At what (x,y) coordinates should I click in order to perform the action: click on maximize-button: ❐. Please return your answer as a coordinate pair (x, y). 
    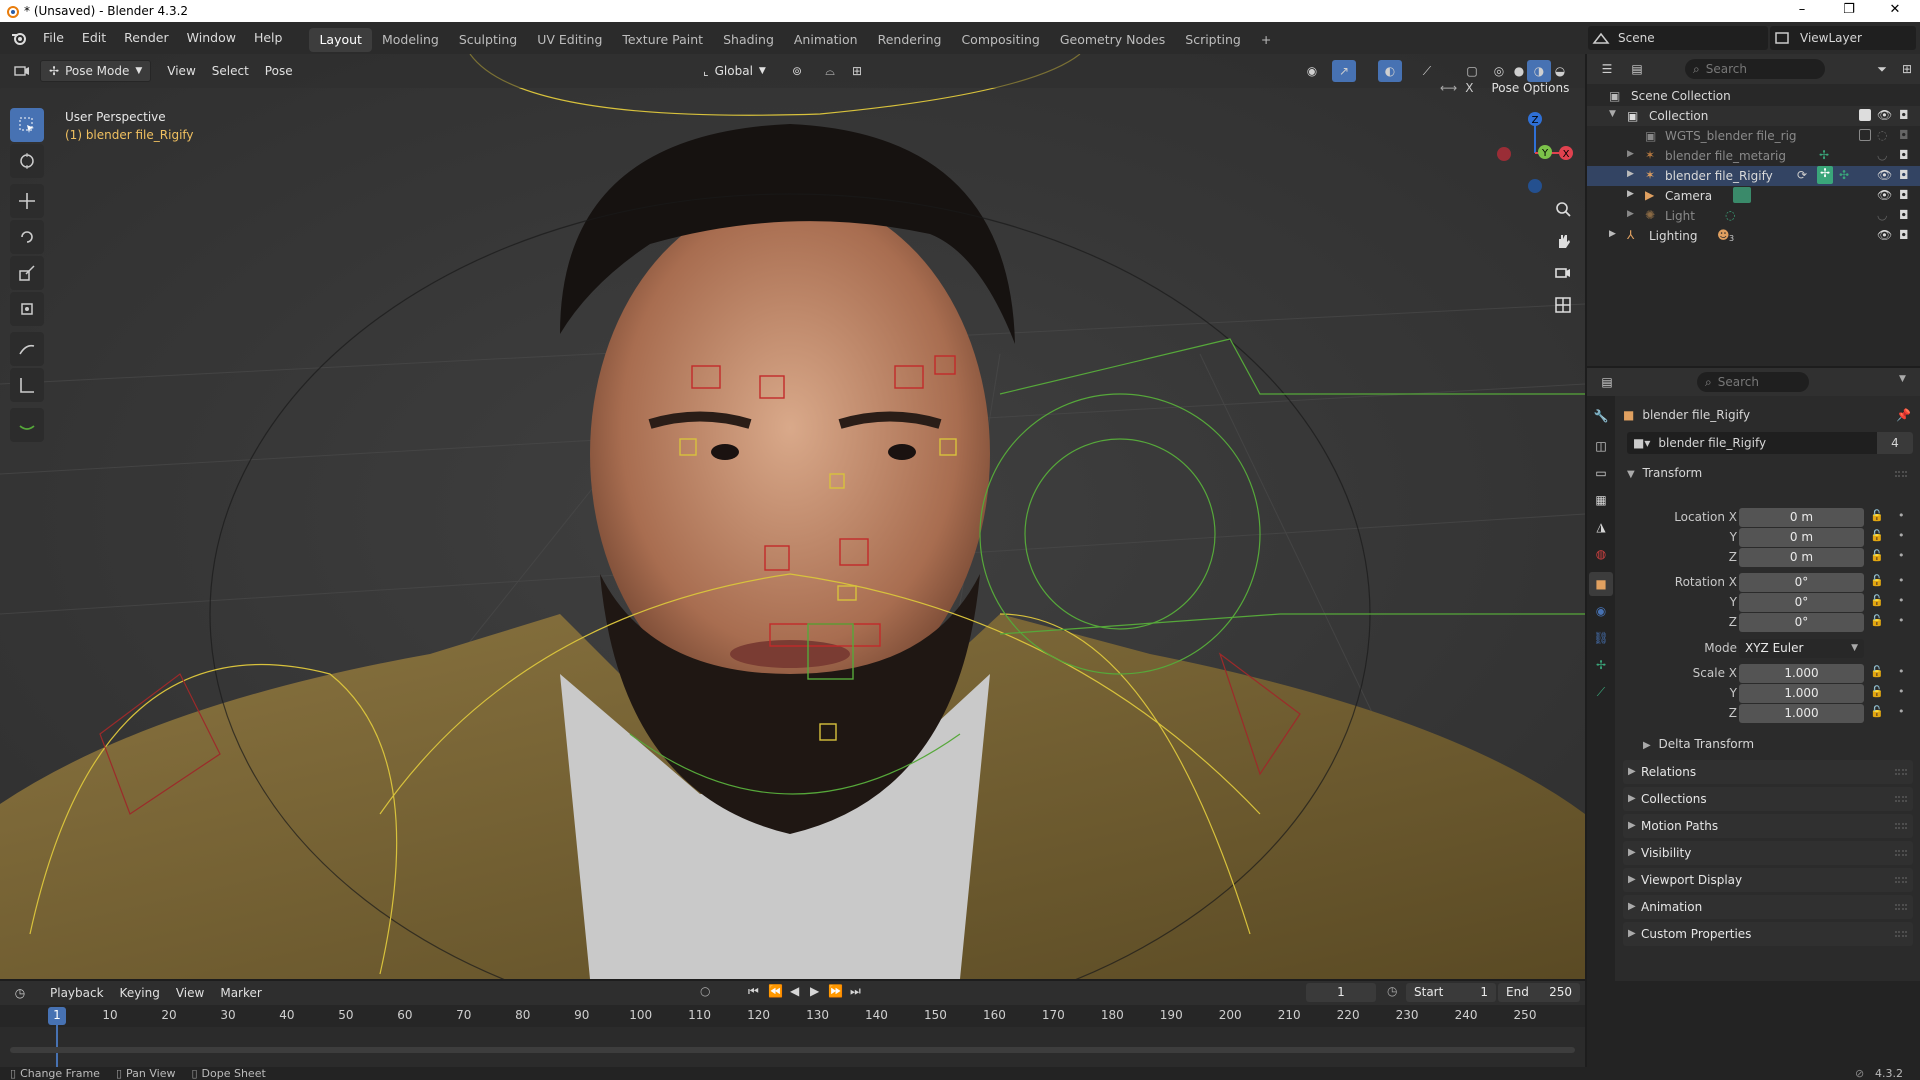
    Looking at the image, I should click on (1849, 9).